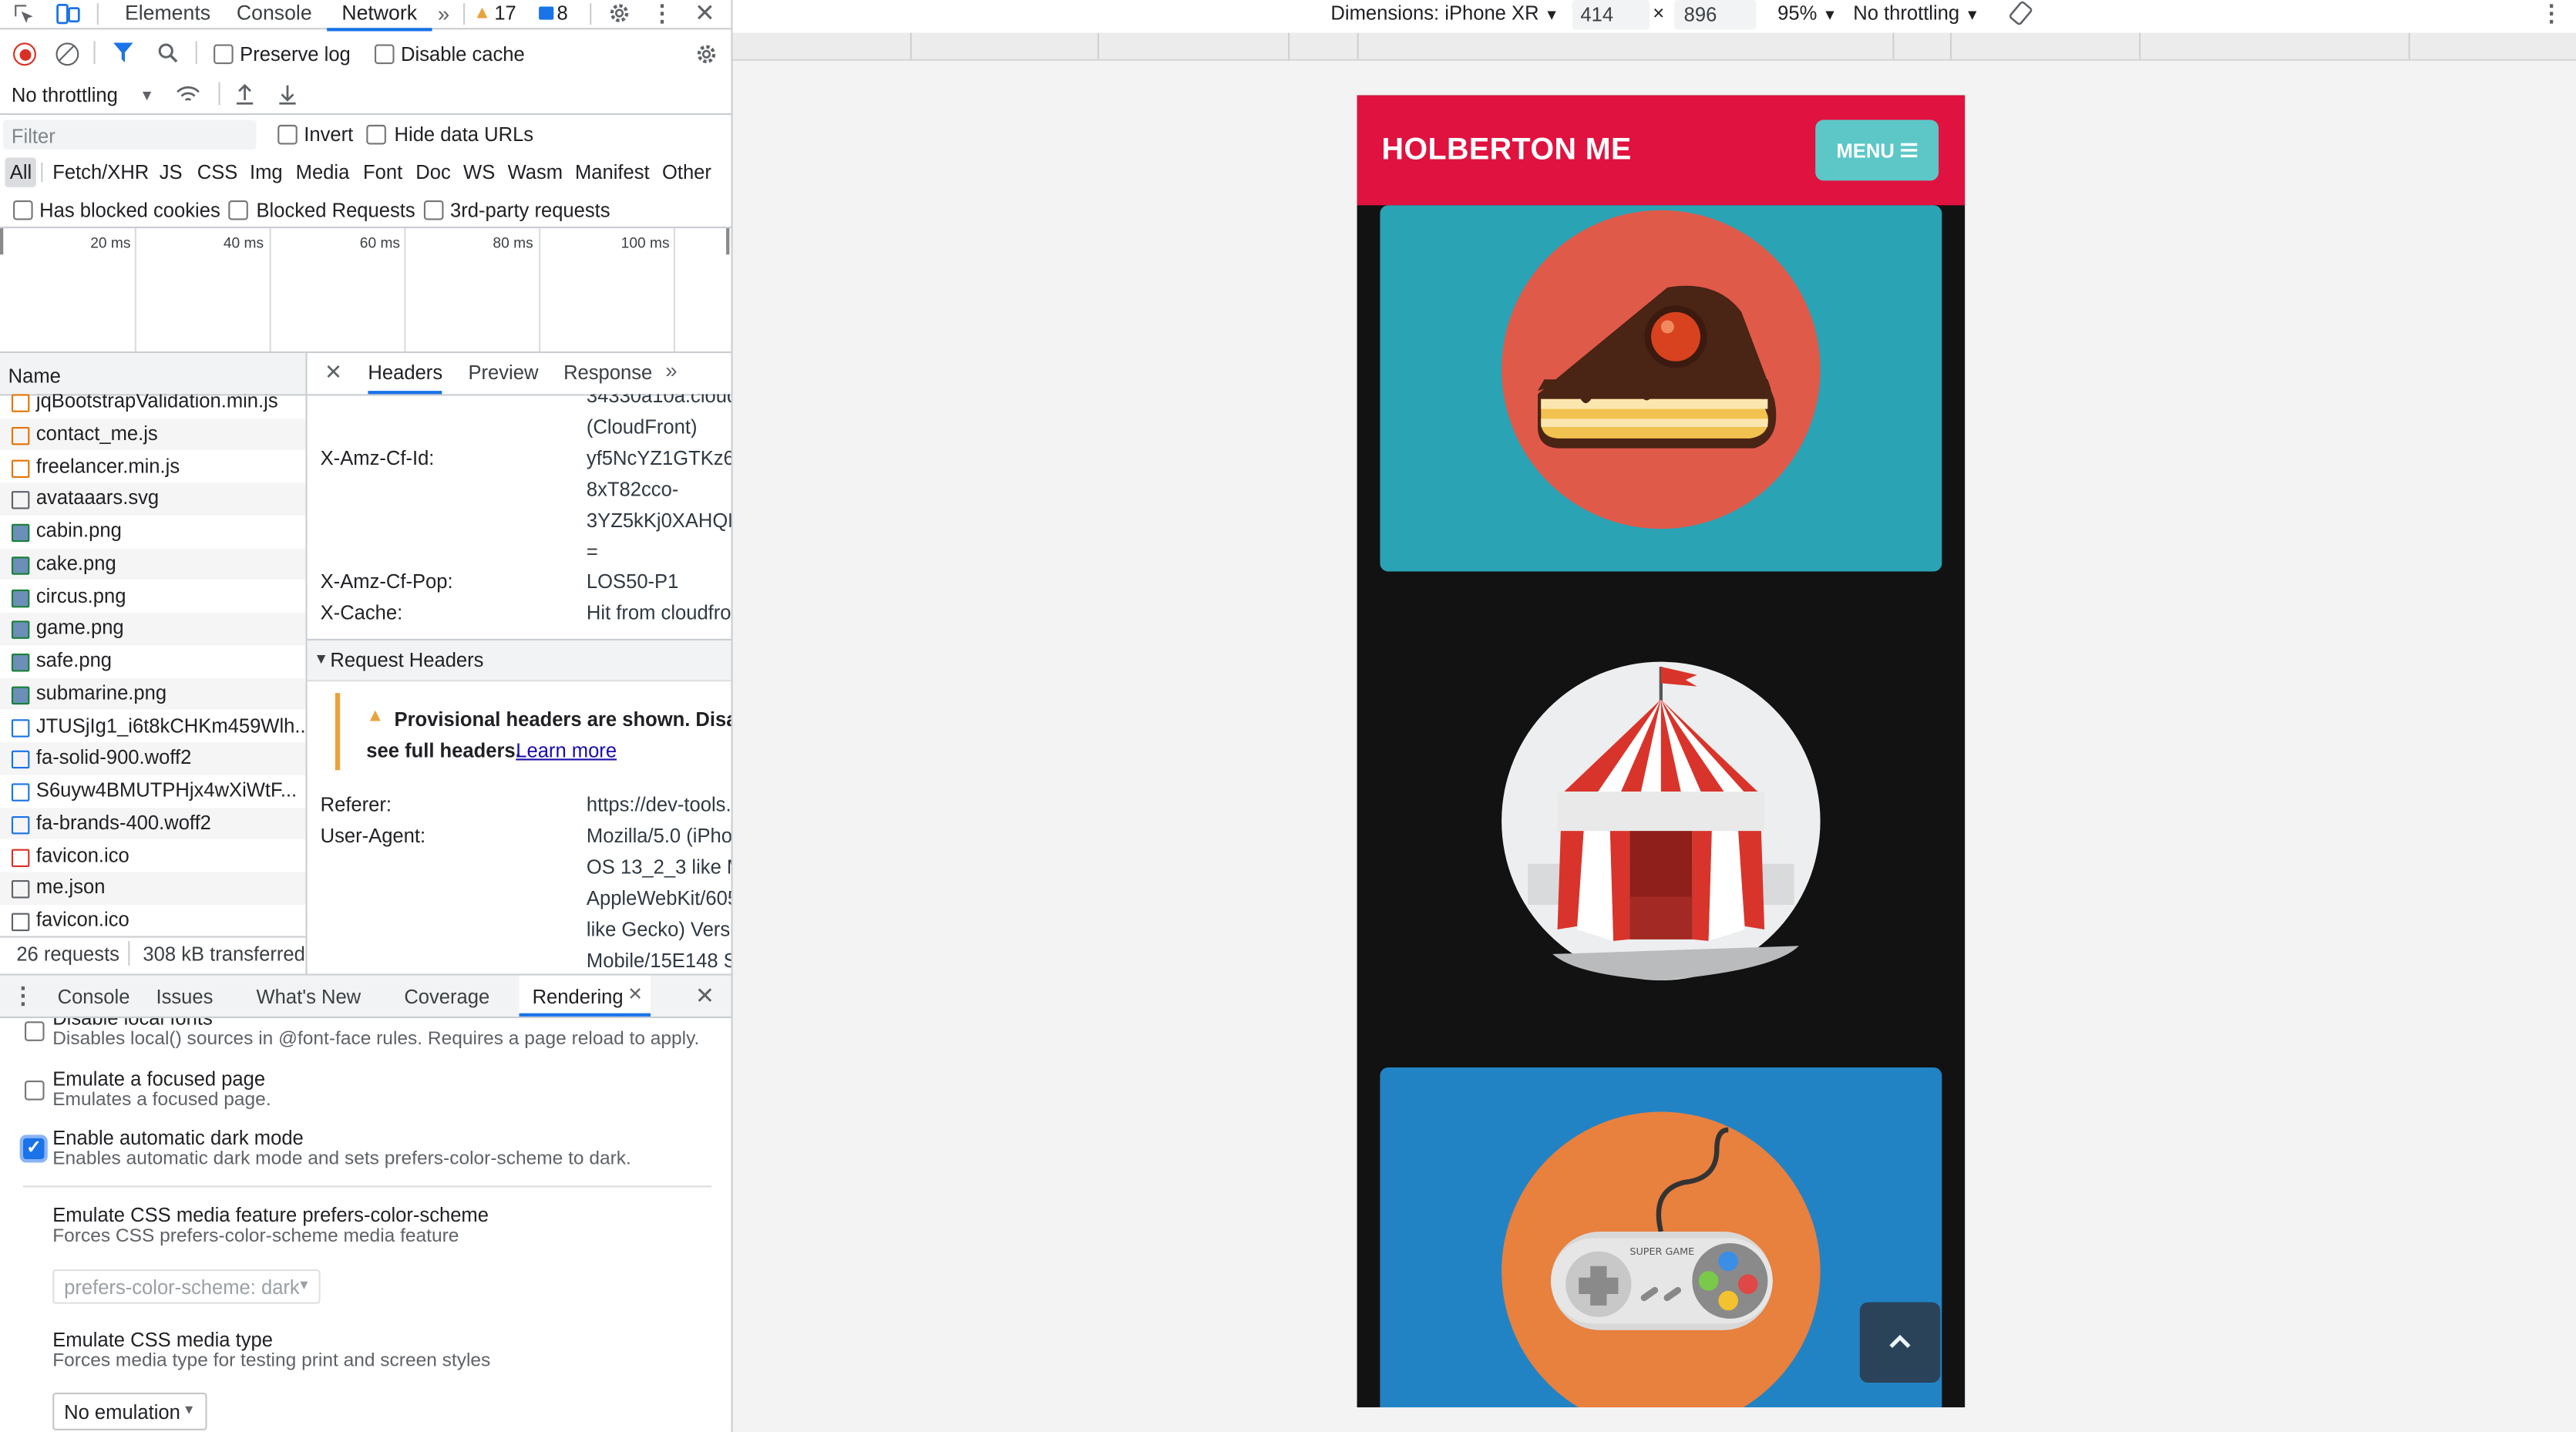 Image resolution: width=2576 pixels, height=1432 pixels. I want to click on third-party-checkbox, so click(433, 210).